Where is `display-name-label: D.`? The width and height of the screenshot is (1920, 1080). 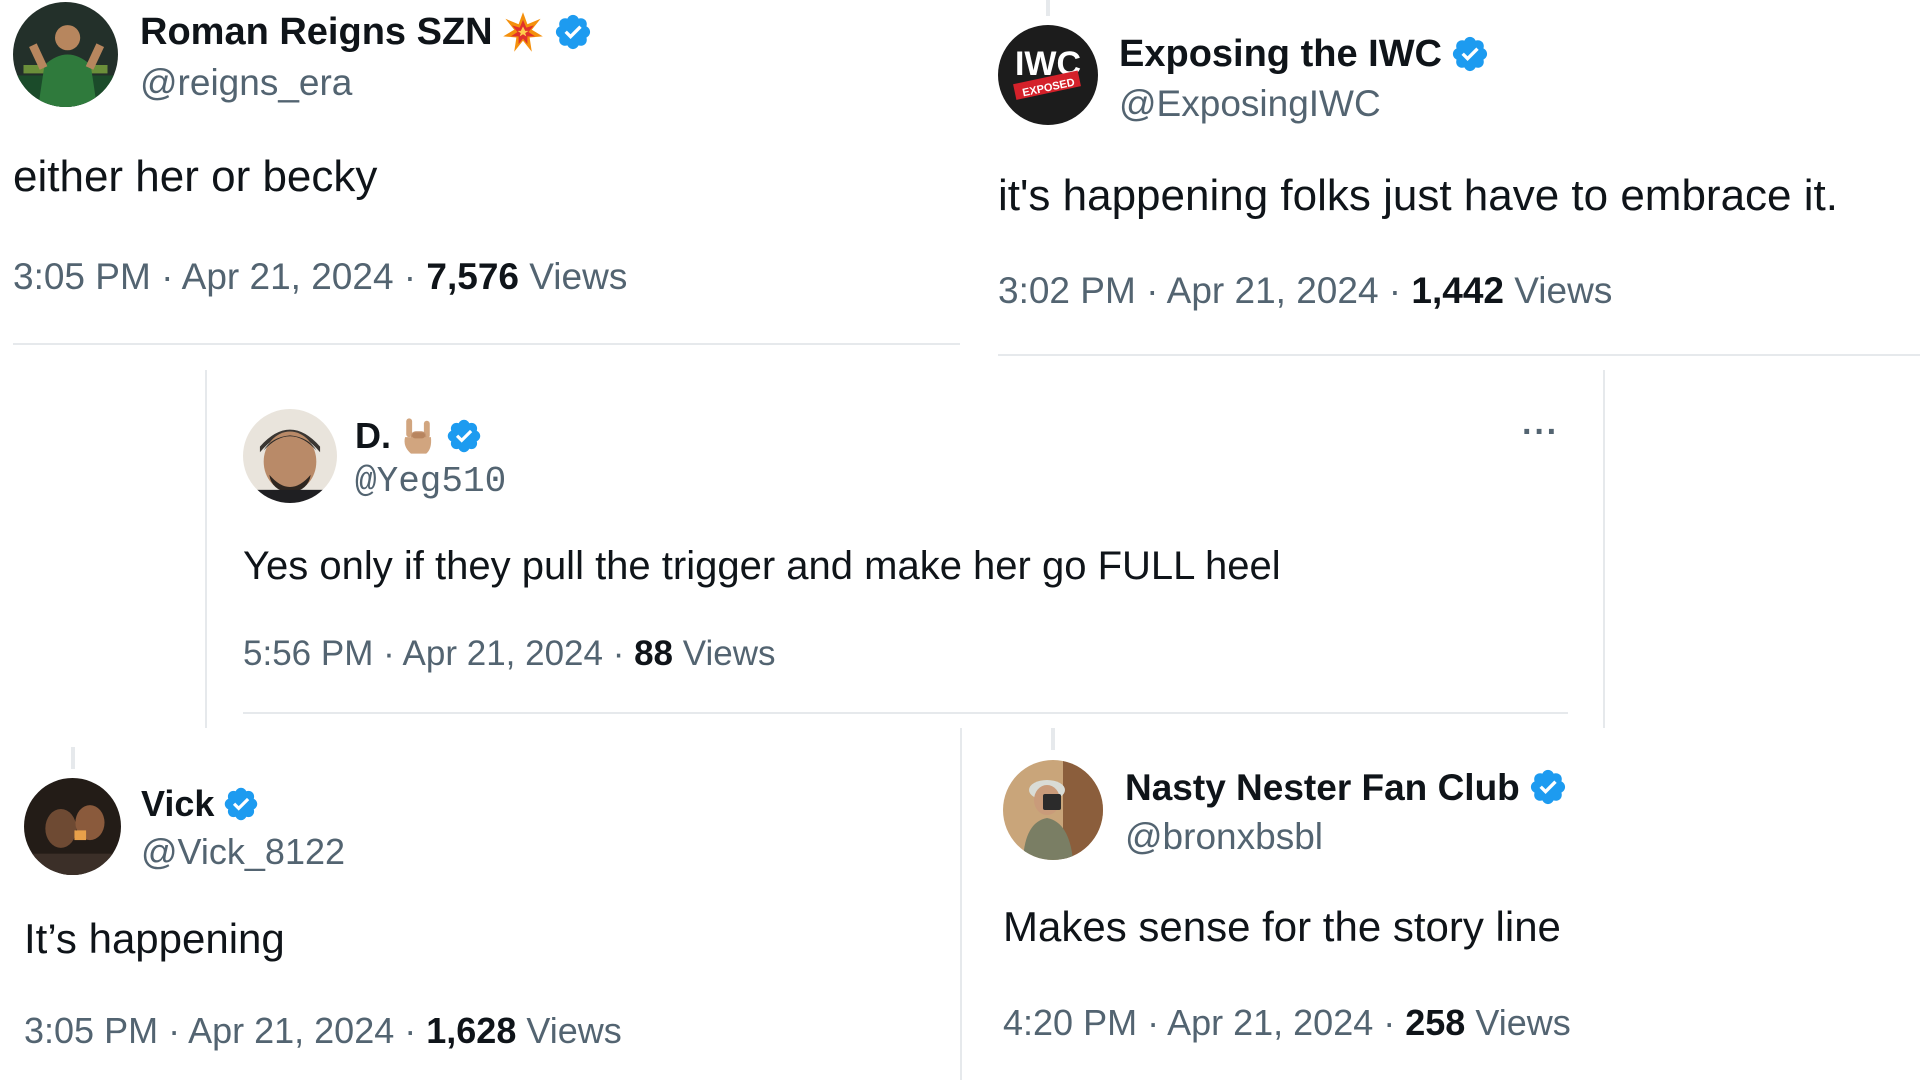 display-name-label: D. is located at coordinates (373, 435).